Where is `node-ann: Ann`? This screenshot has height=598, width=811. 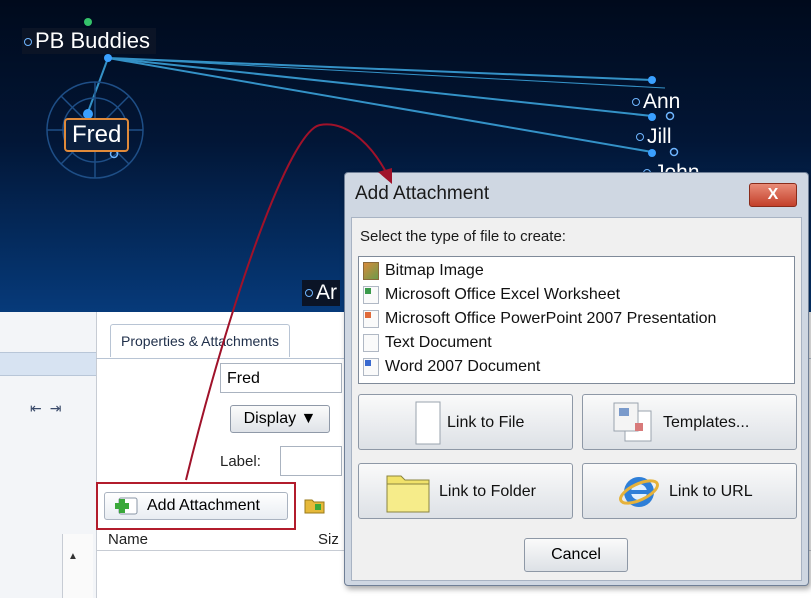
node-ann: Ann is located at coordinates (656, 102).